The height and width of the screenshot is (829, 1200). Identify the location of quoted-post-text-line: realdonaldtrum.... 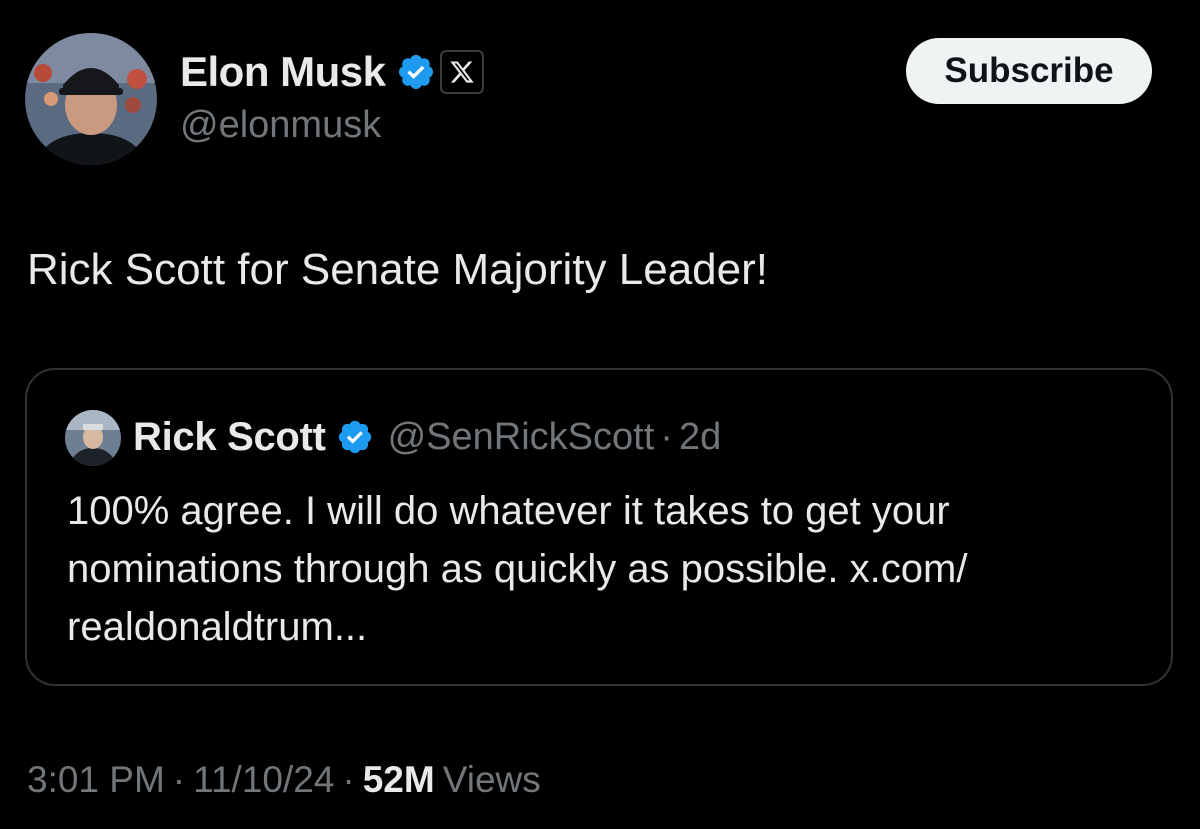
(217, 627).